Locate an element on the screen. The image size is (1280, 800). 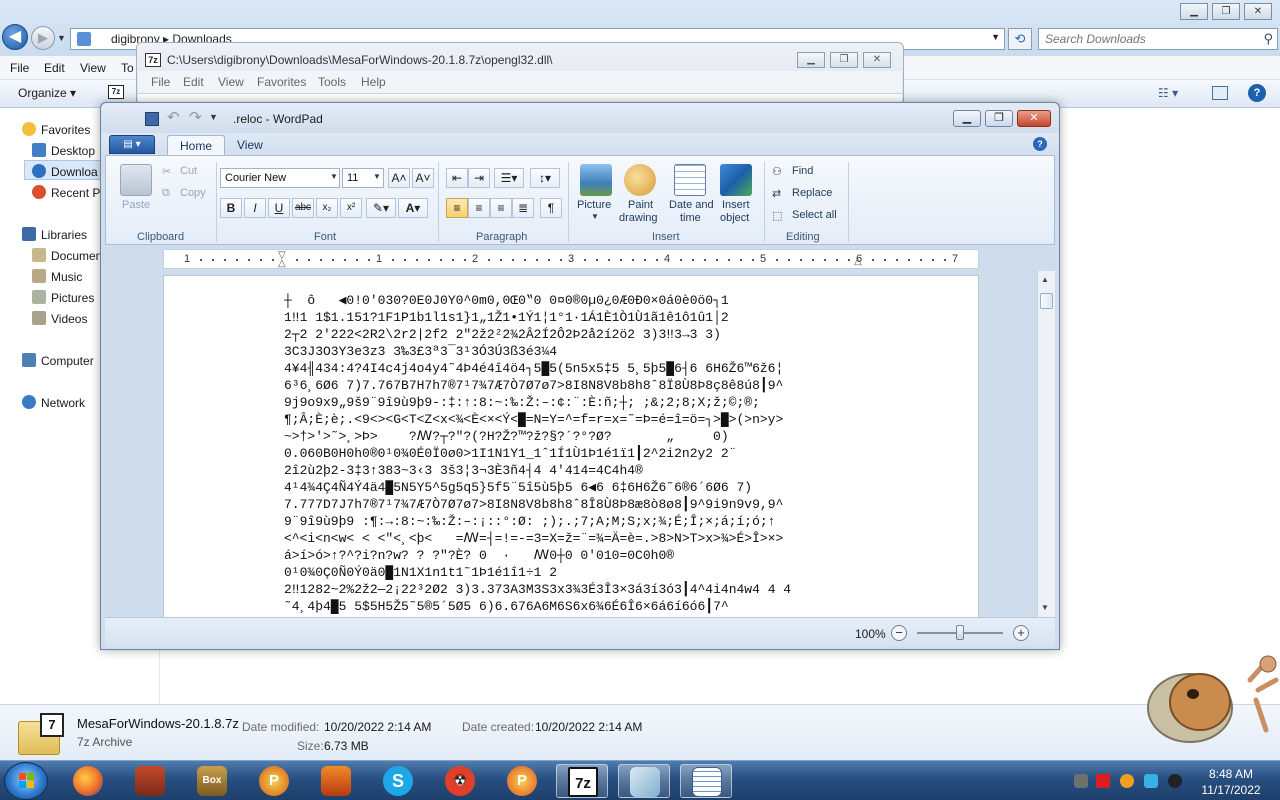
date-time-label-2: time is located at coordinates (690, 218).